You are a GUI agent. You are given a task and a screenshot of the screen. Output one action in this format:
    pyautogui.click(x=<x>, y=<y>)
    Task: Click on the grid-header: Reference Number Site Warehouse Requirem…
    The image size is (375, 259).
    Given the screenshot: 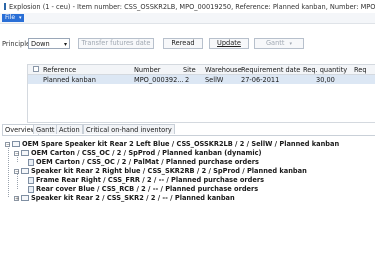 What is the action you would take?
    pyautogui.click(x=201, y=70)
    